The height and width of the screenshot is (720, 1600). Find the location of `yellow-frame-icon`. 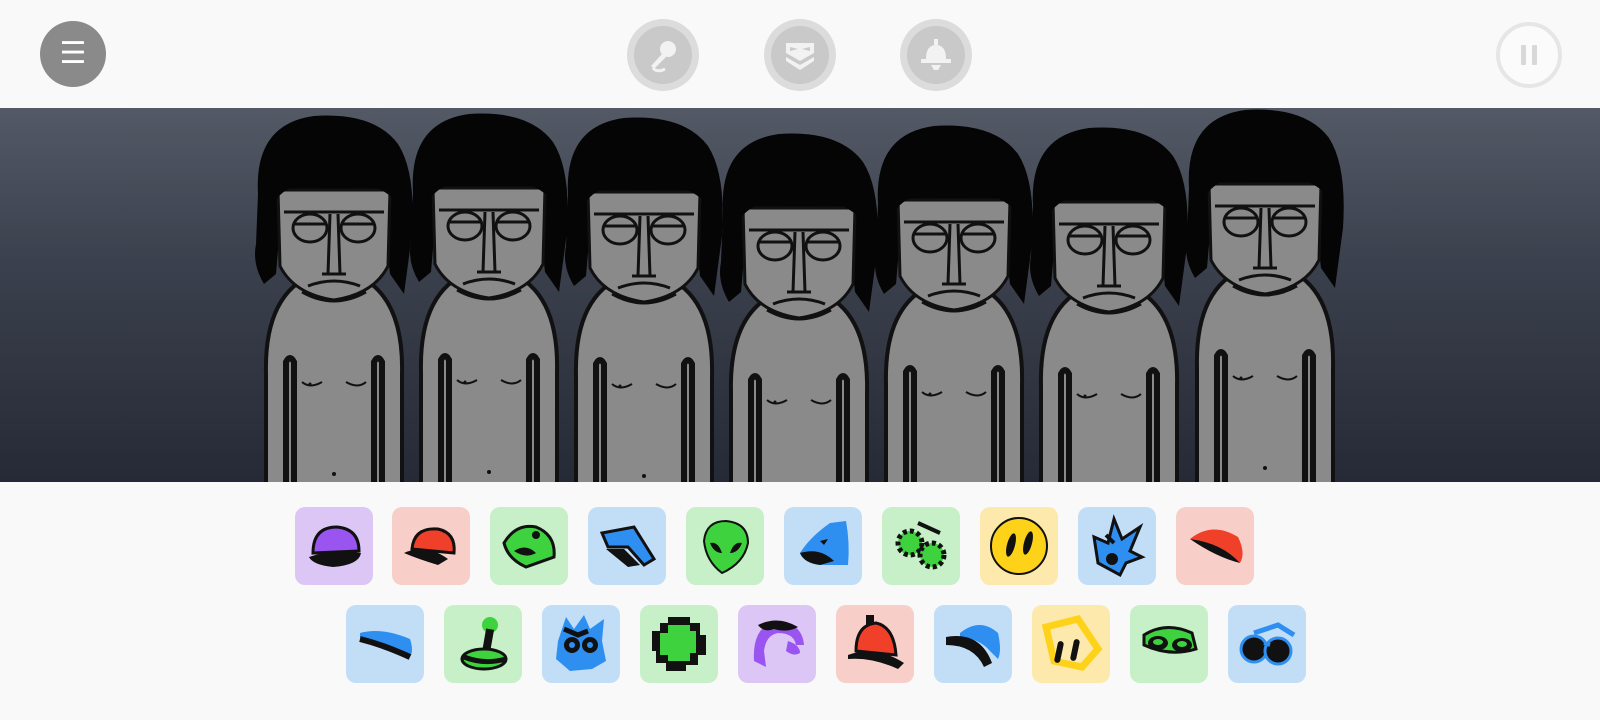

yellow-frame-icon is located at coordinates (1072, 643).